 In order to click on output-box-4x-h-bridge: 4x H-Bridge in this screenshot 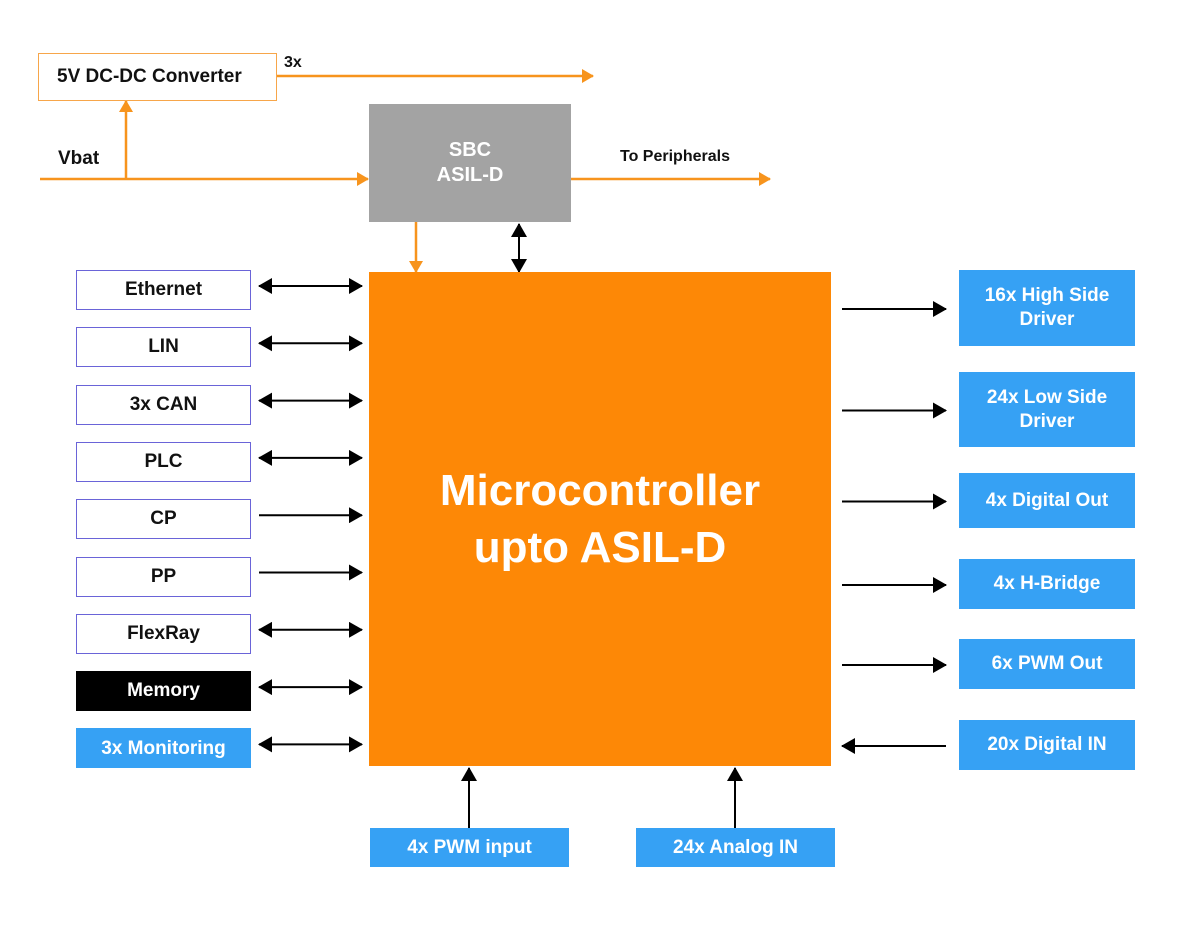, I will do `click(1047, 584)`.